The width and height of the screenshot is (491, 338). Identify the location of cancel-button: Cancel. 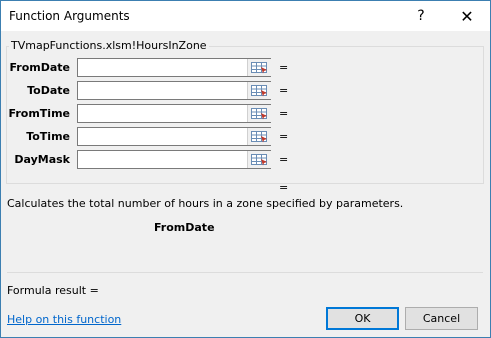
(441, 318).